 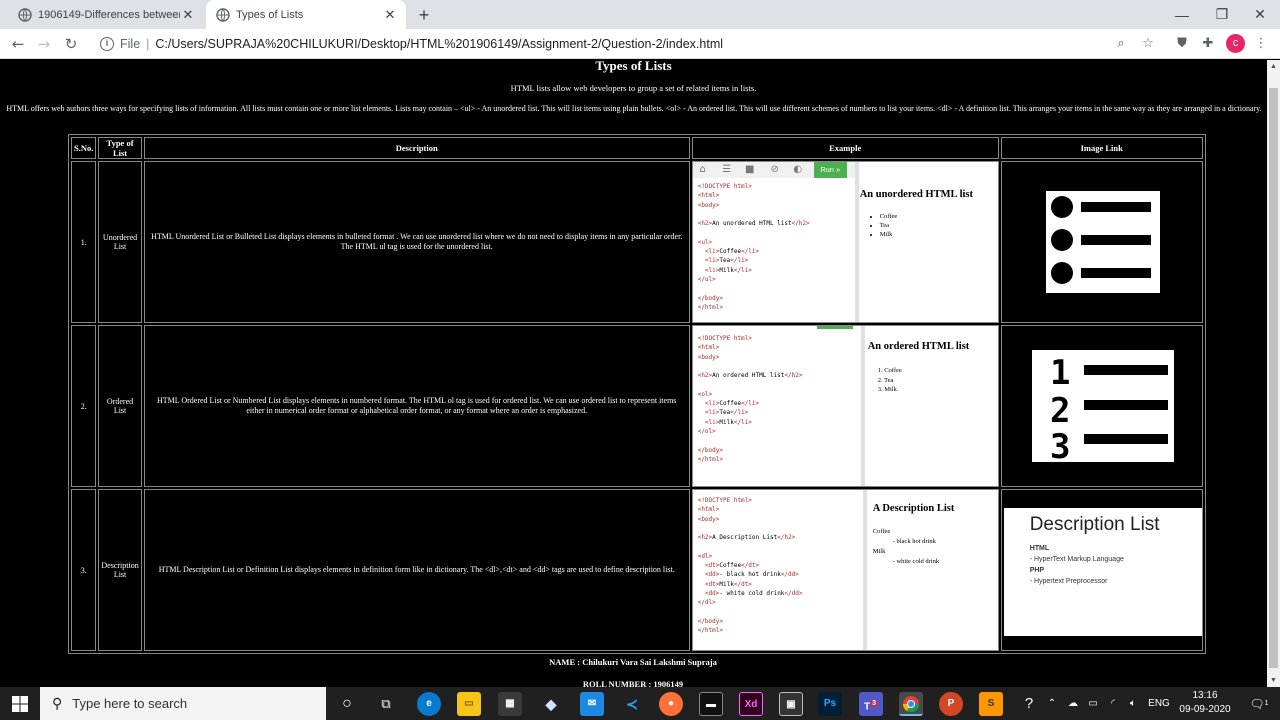 What do you see at coordinates (911, 704) in the screenshot?
I see `chrome-icon` at bounding box center [911, 704].